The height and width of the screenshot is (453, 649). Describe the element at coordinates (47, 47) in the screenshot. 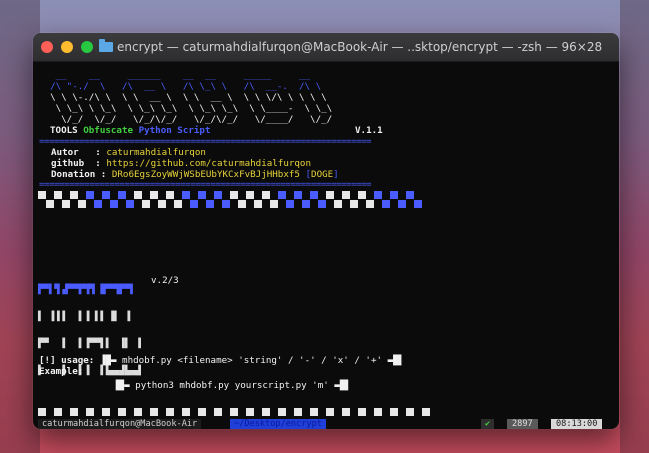

I see `close-button` at that location.